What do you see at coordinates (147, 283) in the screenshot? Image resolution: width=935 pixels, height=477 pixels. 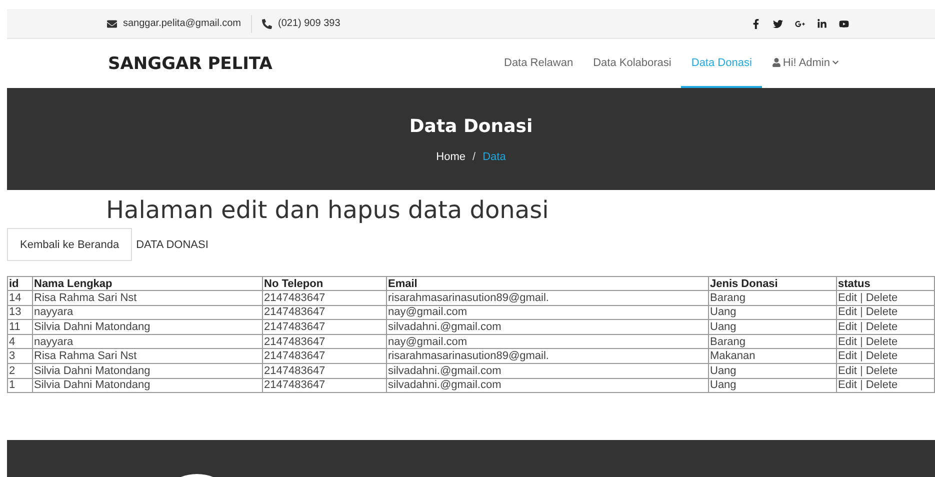 I see `column-header: Nama Lengkap` at bounding box center [147, 283].